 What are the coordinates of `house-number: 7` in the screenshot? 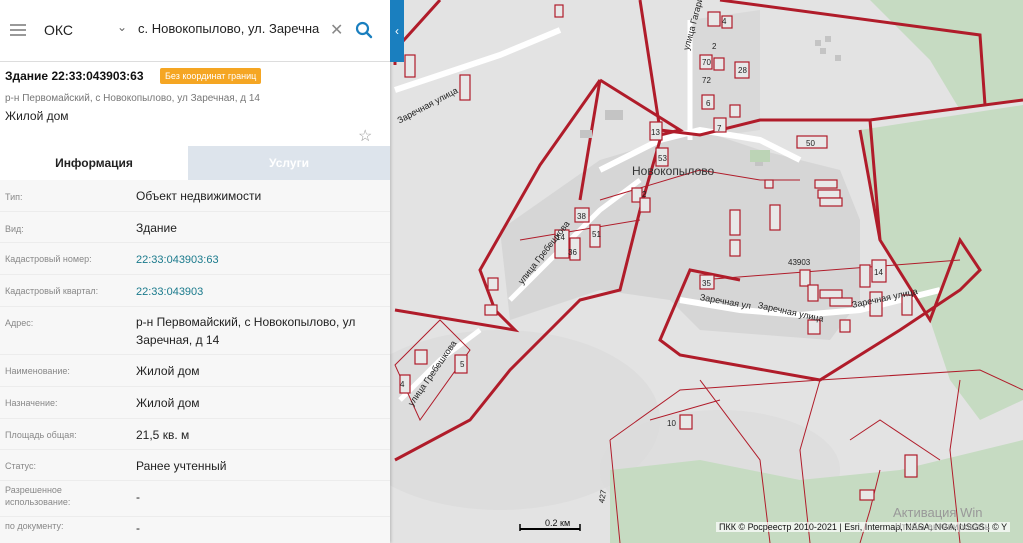 It's located at (719, 128).